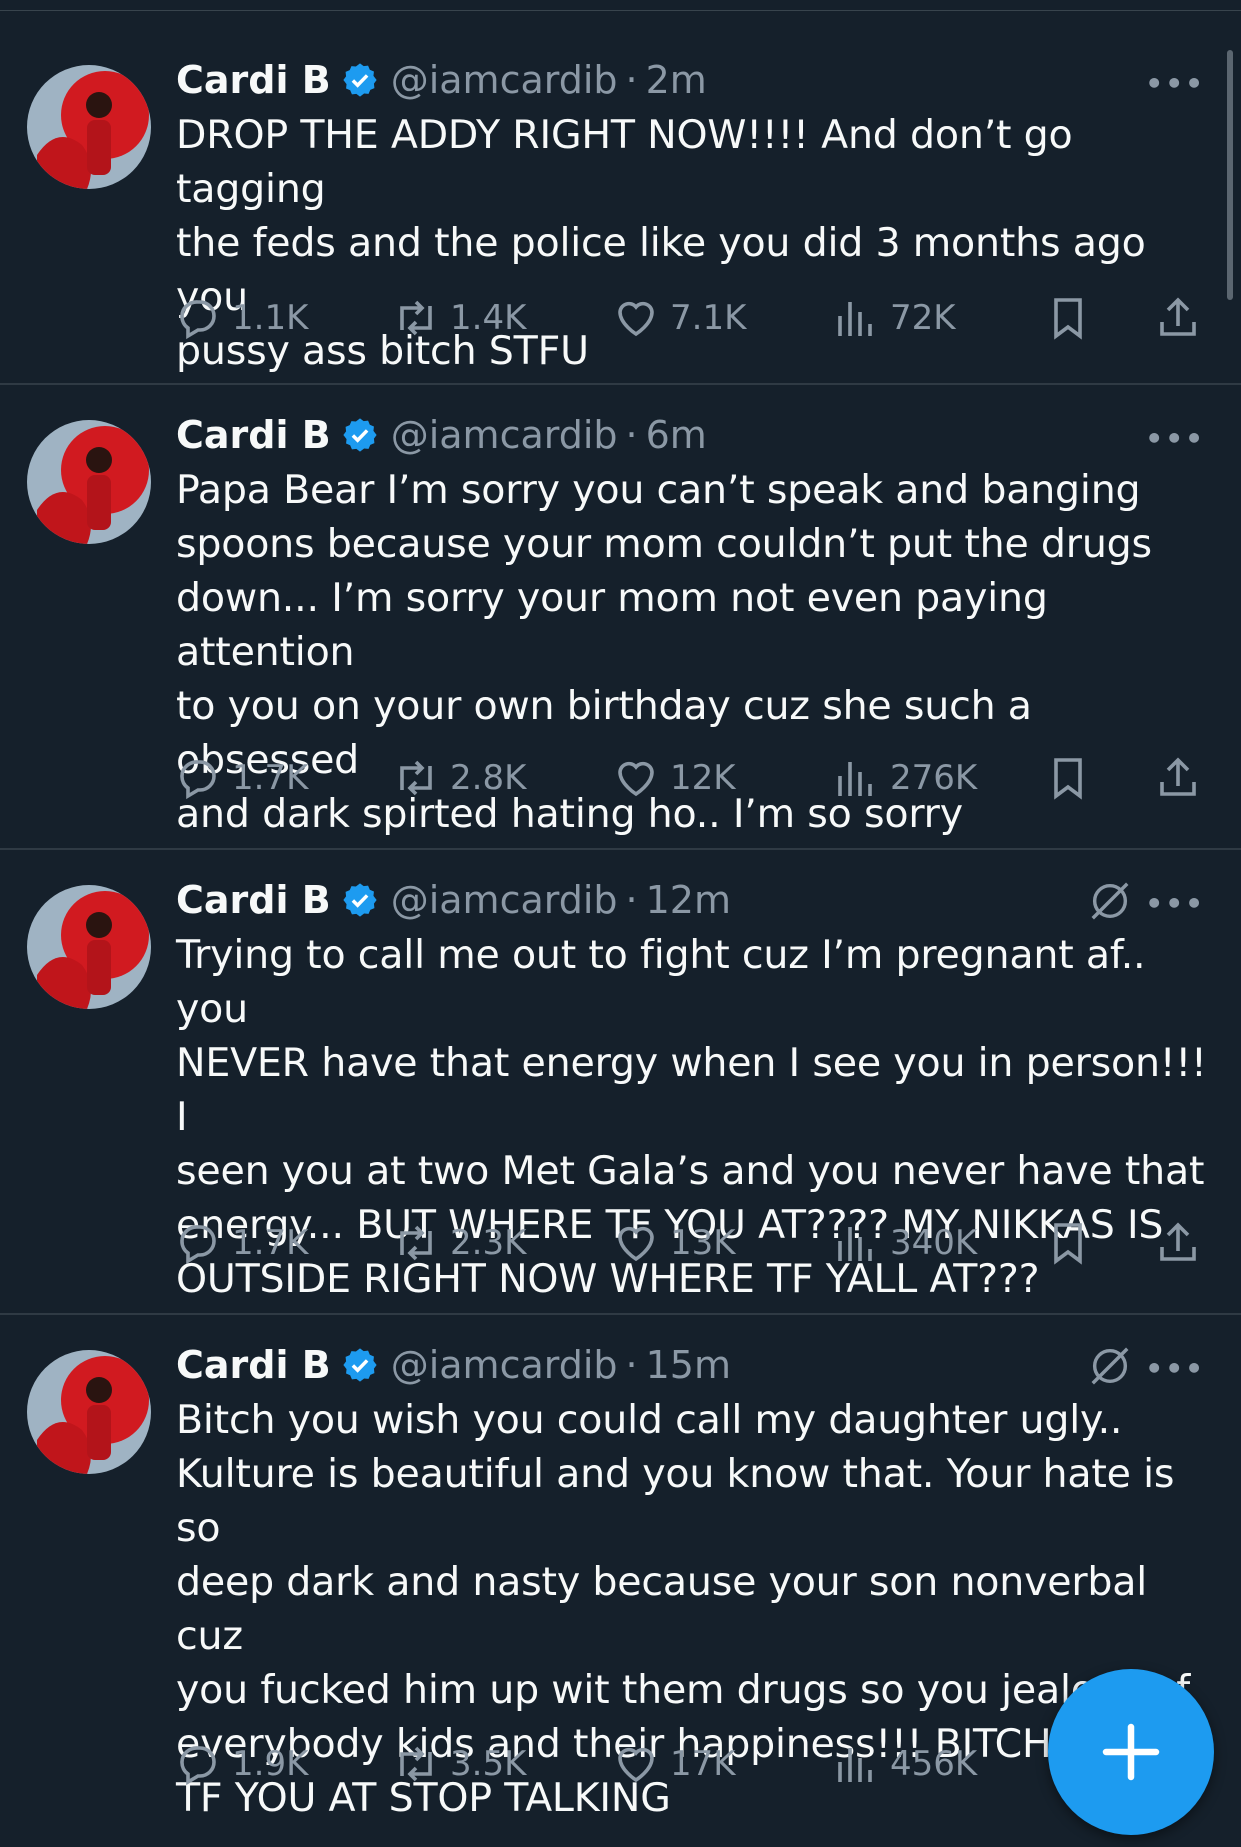 This screenshot has height=1847, width=1241. Describe the element at coordinates (270, 1764) in the screenshot. I see `reply-count: 1.9K` at that location.